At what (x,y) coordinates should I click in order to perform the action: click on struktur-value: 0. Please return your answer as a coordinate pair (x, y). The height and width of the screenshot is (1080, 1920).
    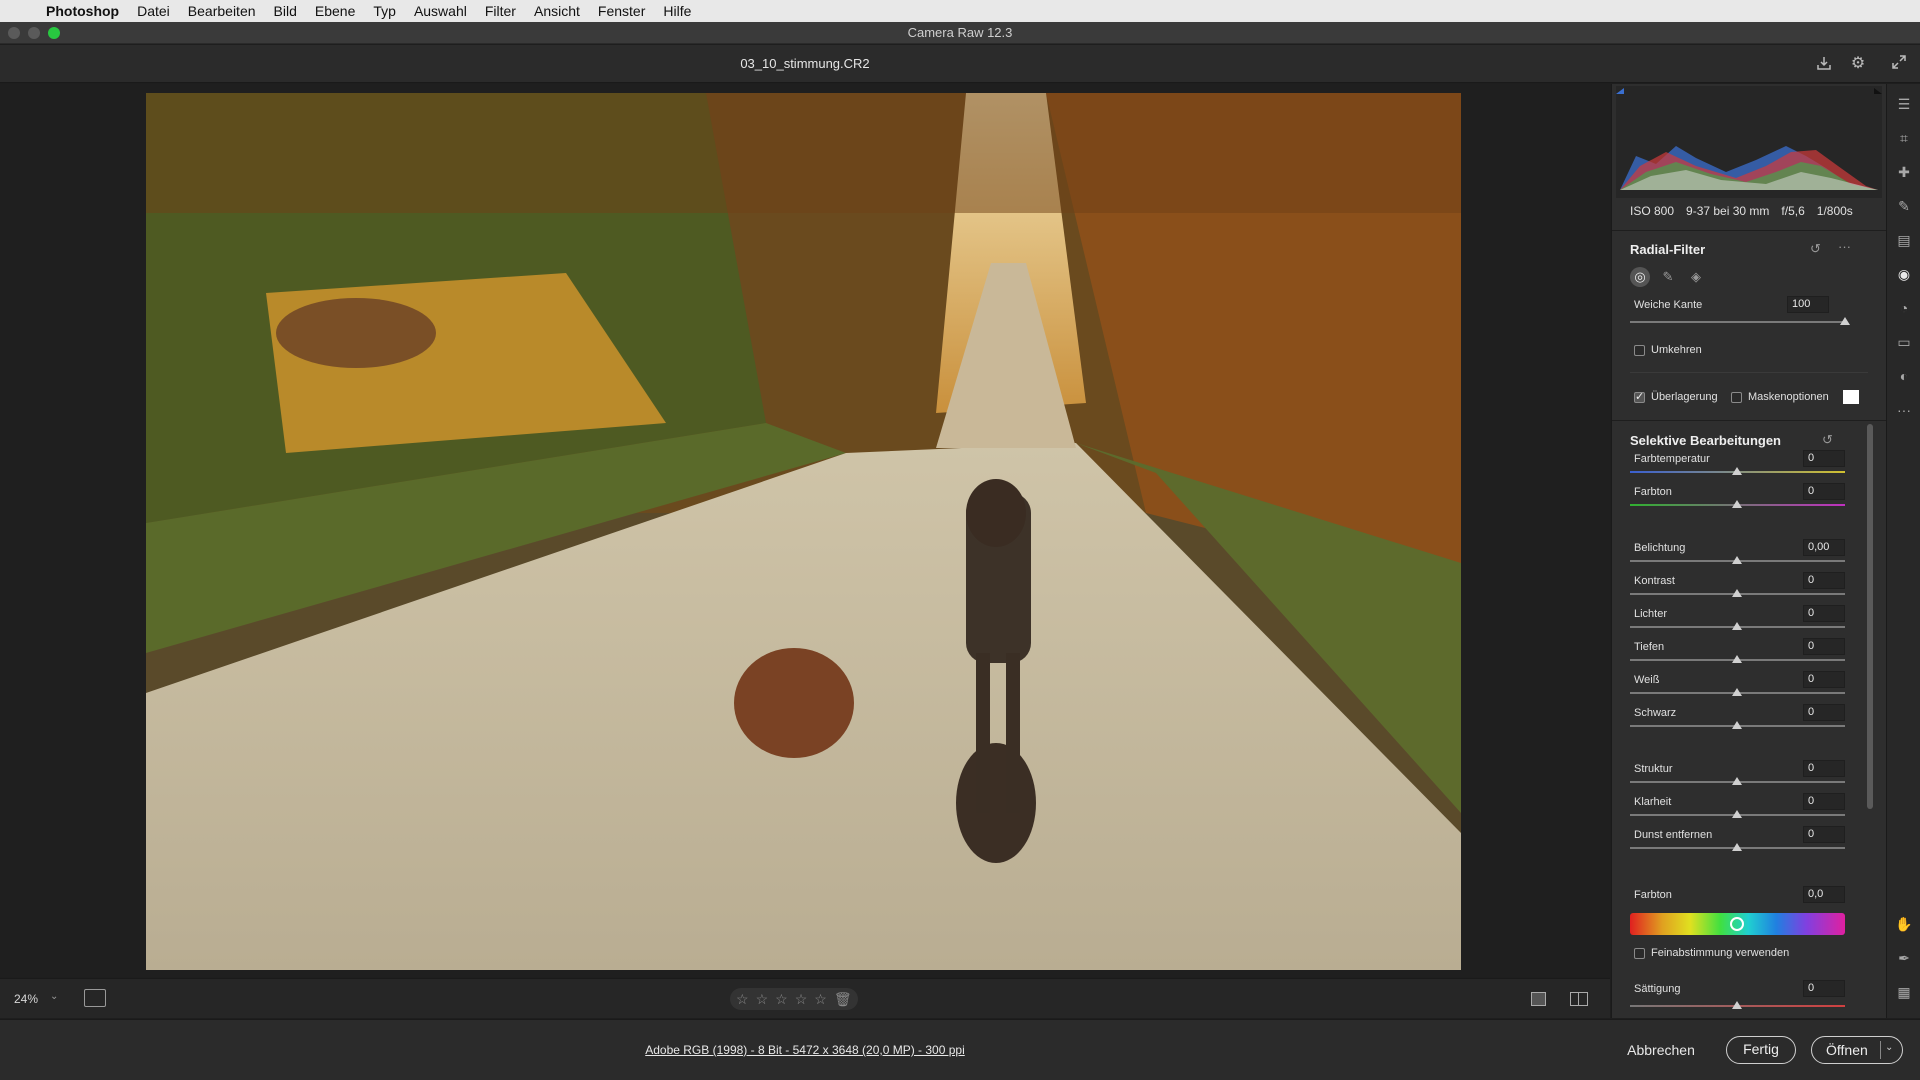
    Looking at the image, I should click on (1824, 768).